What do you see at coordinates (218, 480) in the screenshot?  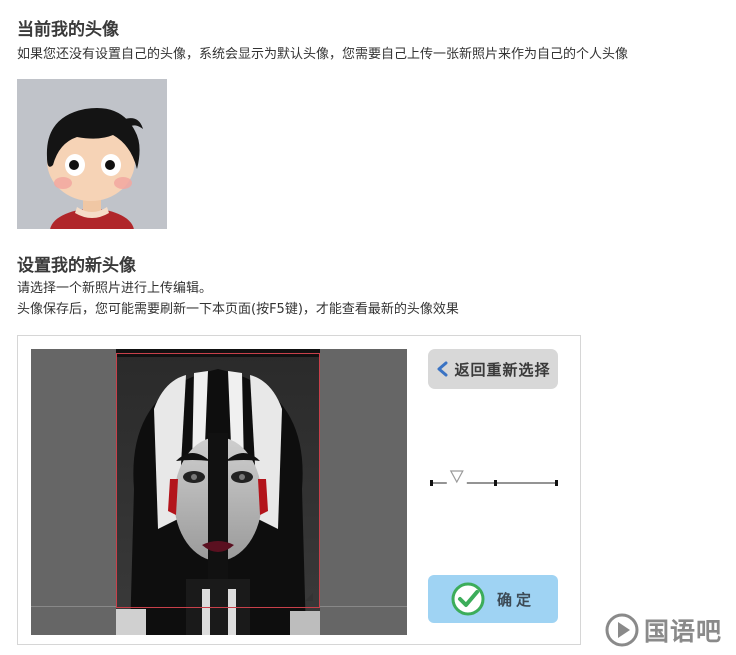 I see `crop-selection-box` at bounding box center [218, 480].